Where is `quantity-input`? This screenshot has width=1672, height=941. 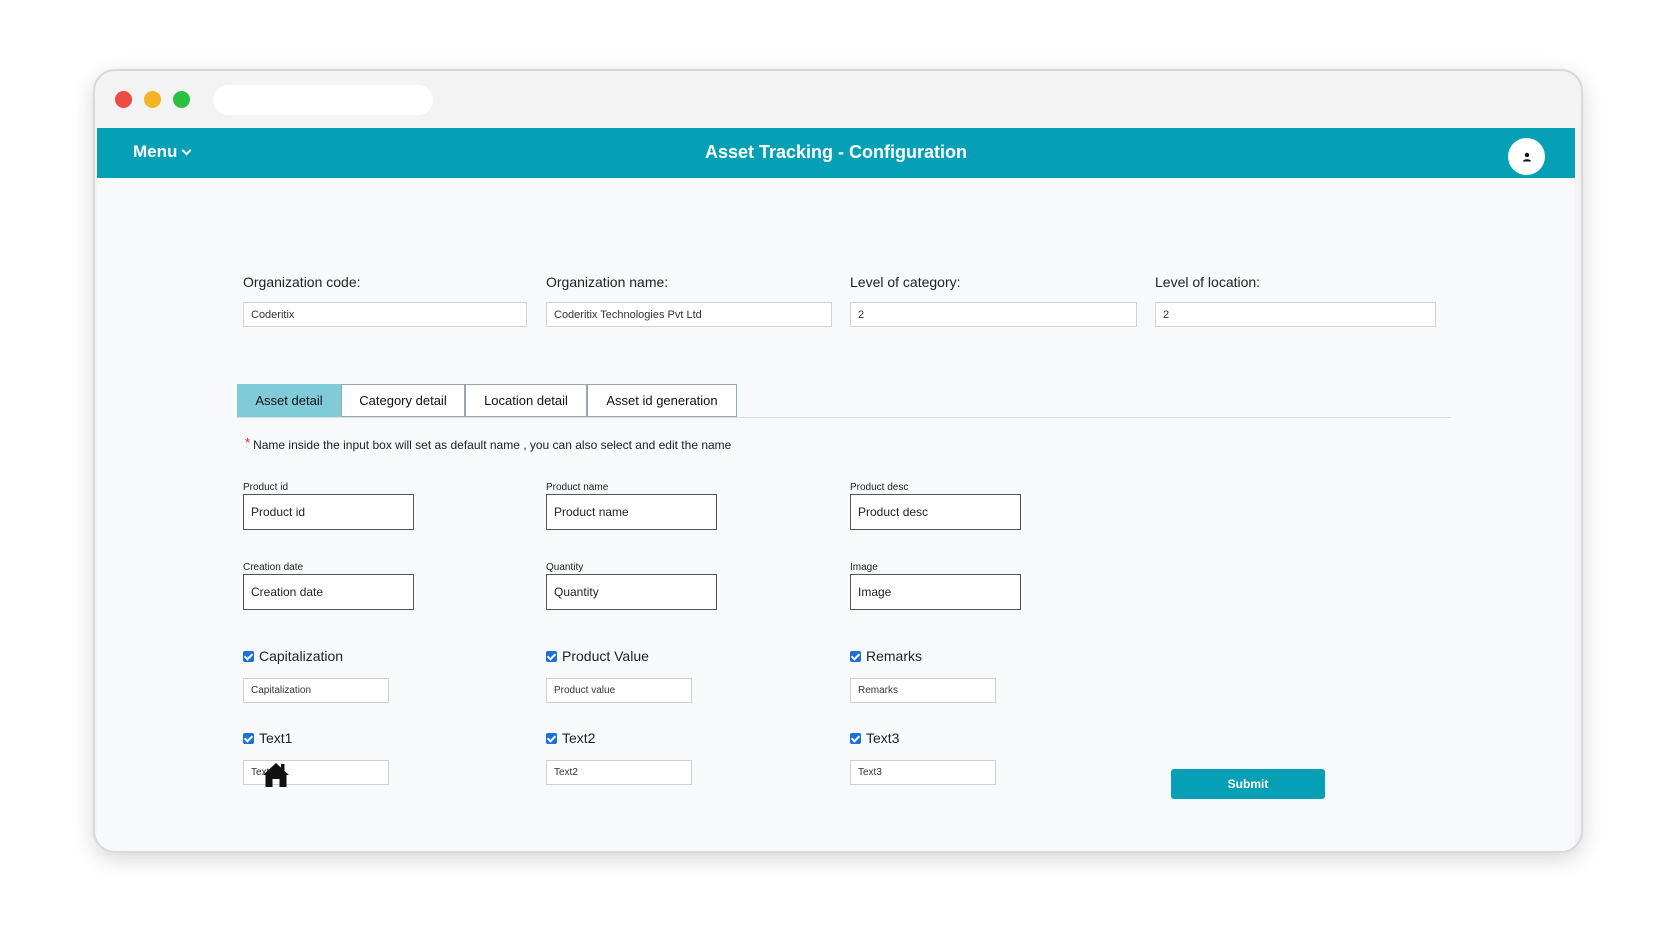 quantity-input is located at coordinates (631, 592).